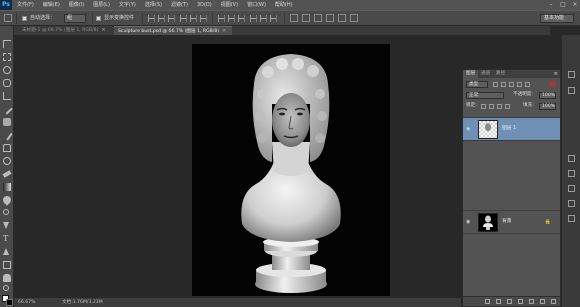 The image size is (580, 307). Describe the element at coordinates (7, 226) in the screenshot. I see `pen-tool-icon` at that location.